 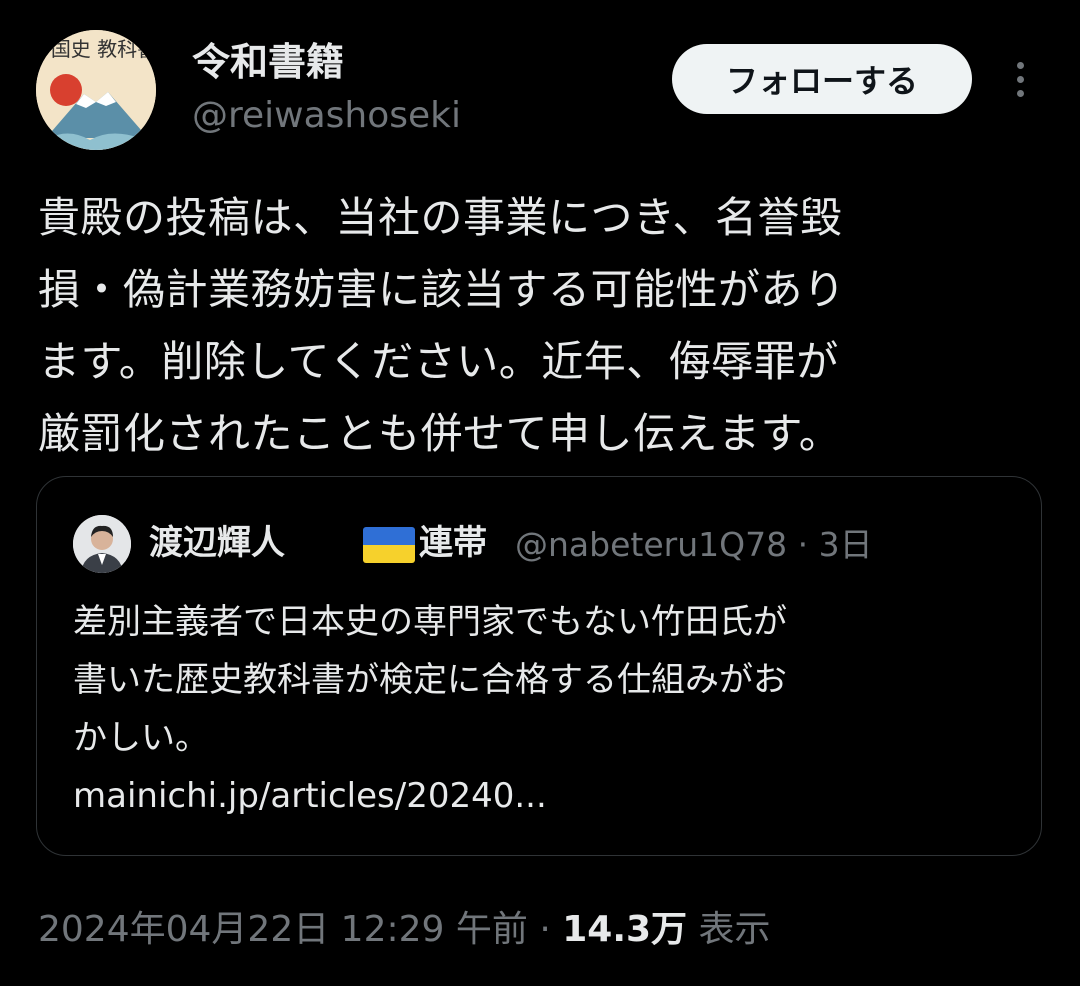 I want to click on quoted-avatar-image, so click(x=102, y=544).